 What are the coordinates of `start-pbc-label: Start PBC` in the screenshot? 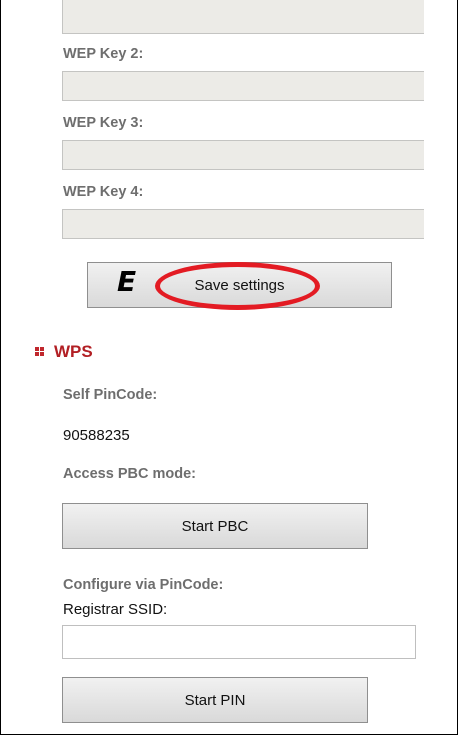 It's located at (215, 526).